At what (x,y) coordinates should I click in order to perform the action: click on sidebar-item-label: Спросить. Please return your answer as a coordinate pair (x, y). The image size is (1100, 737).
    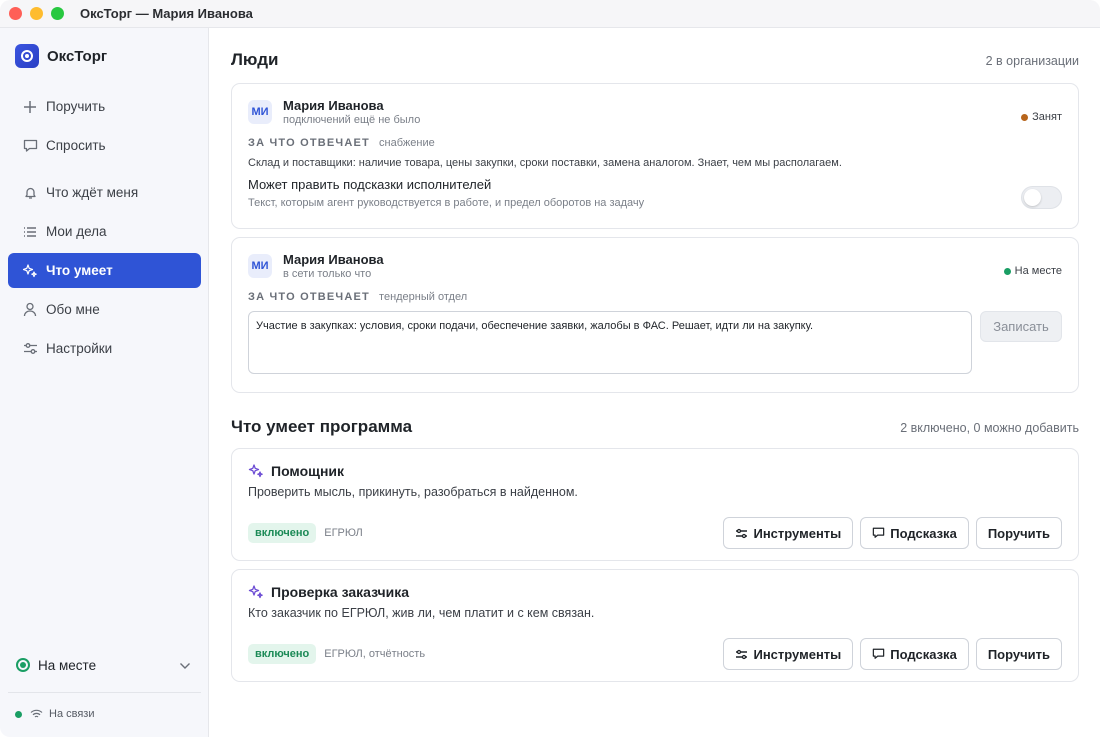
    Looking at the image, I should click on (76, 145).